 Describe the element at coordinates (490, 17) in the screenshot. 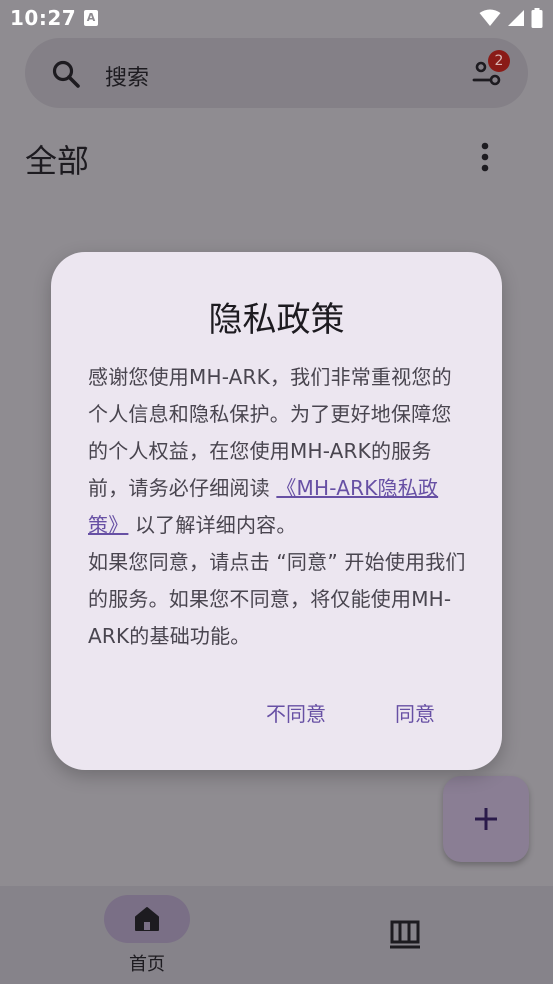

I see `wifi-icon` at that location.